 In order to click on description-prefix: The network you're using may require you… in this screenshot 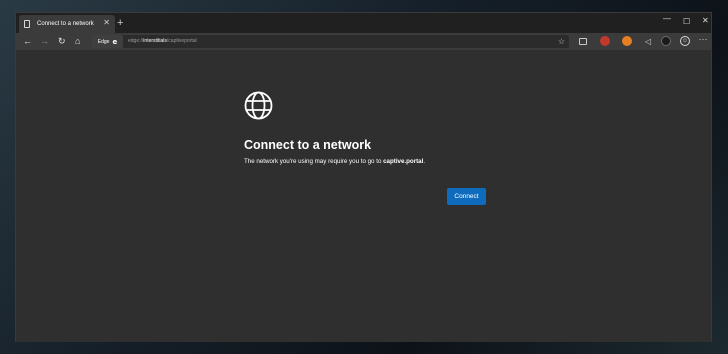, I will do `click(314, 161)`.